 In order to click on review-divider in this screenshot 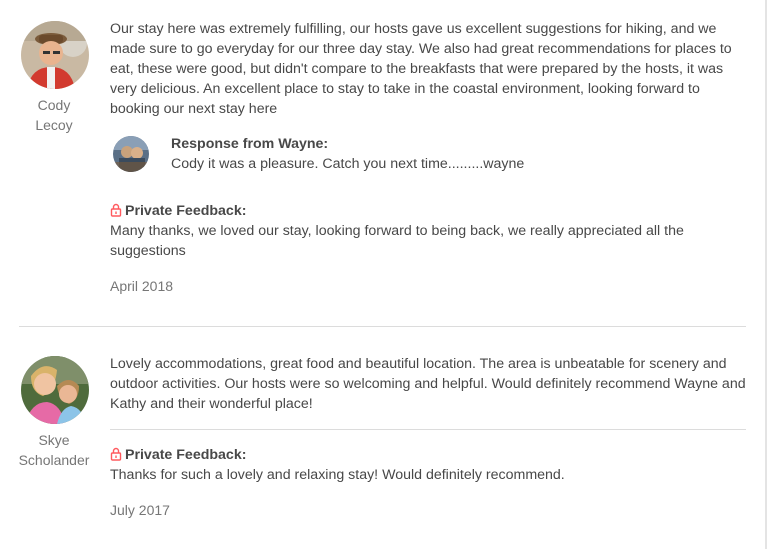, I will do `click(382, 326)`.